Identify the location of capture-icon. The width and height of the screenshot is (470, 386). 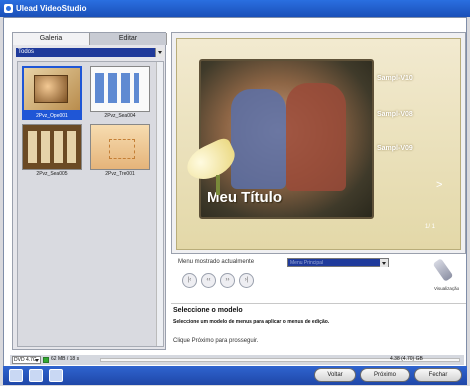
(36, 375).